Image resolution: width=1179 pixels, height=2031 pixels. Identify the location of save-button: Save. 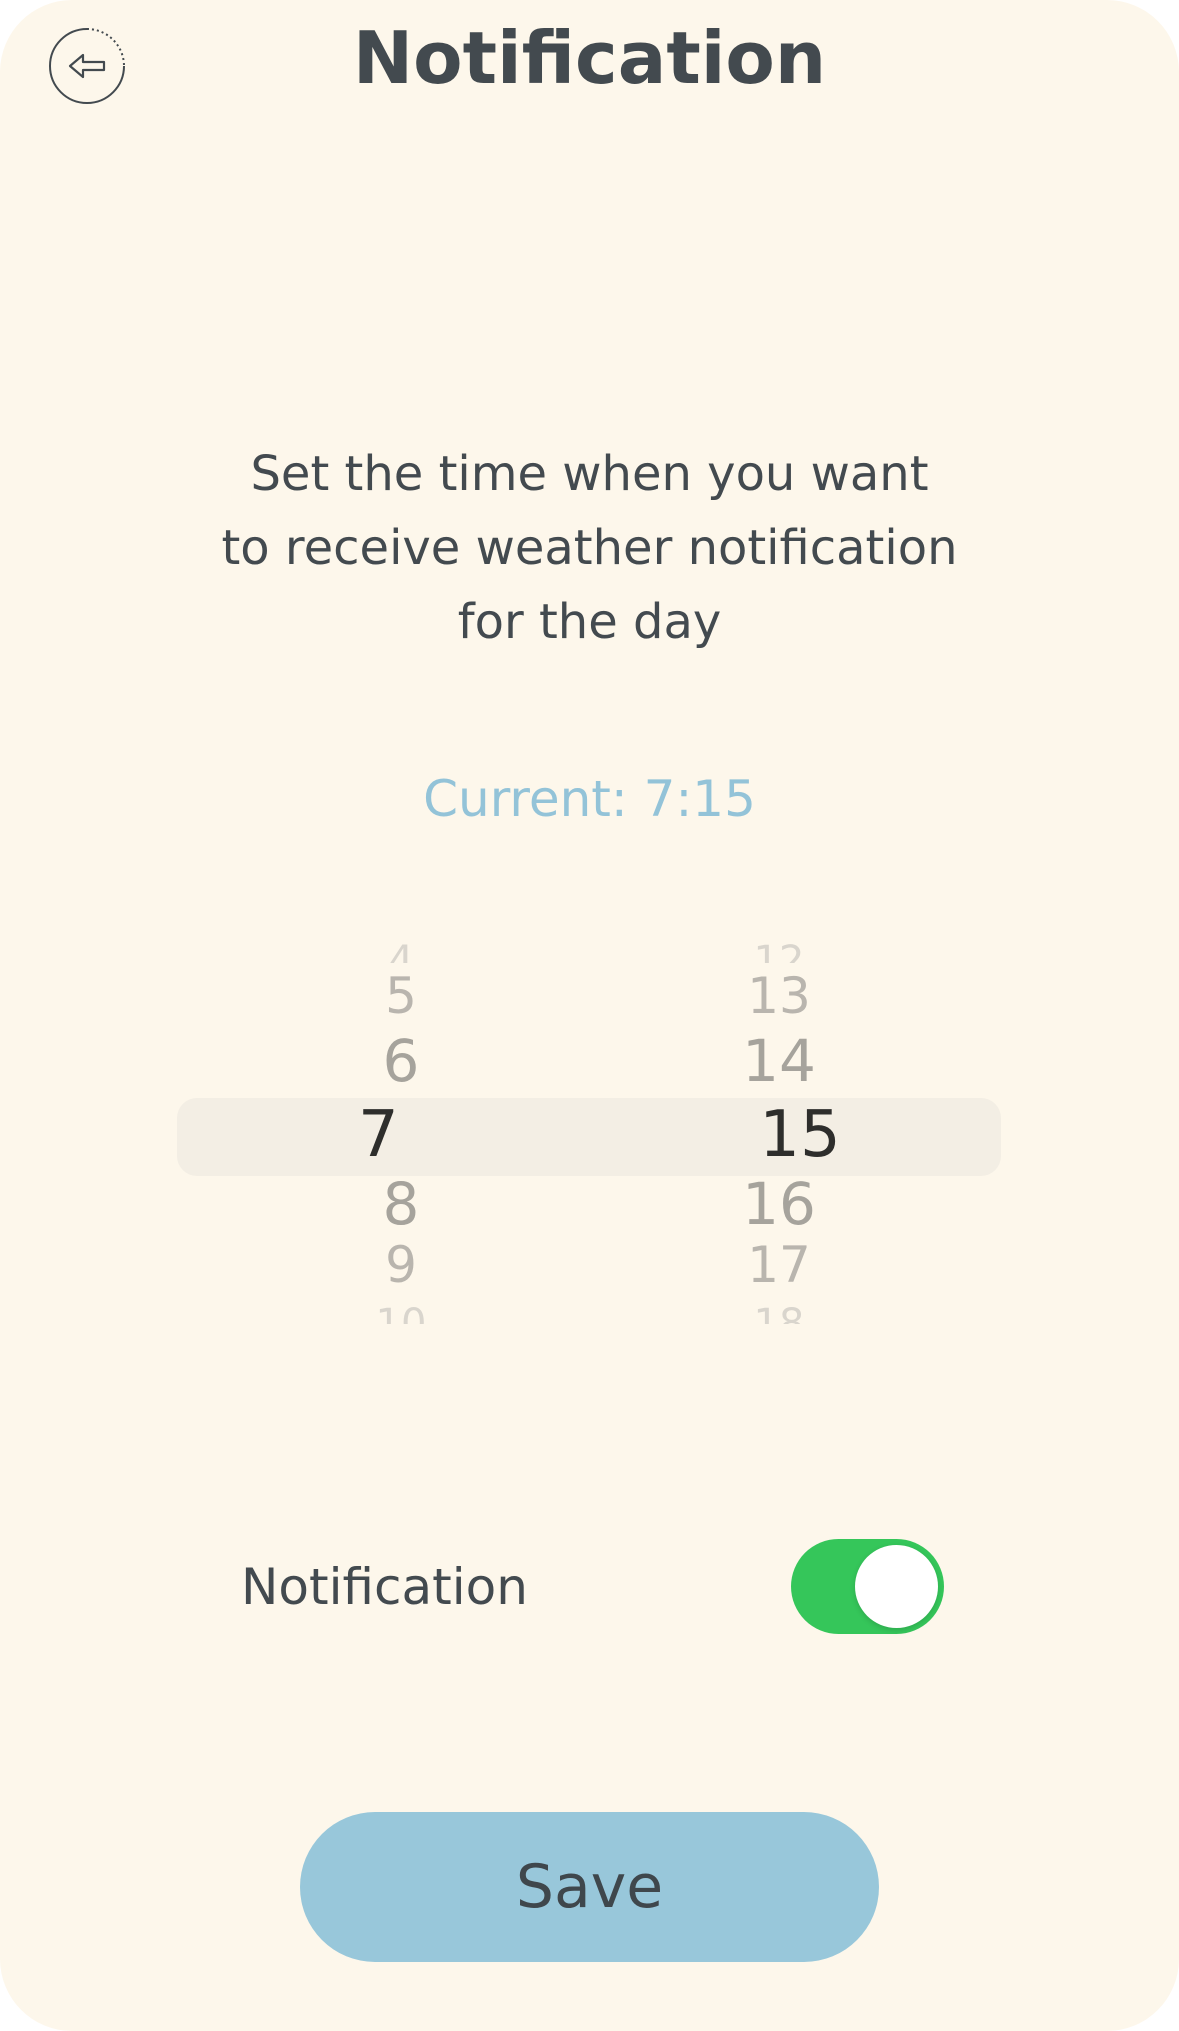
(589, 1887).